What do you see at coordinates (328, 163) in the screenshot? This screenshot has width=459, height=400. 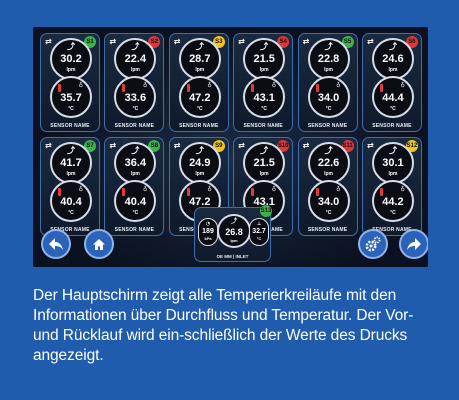 I see `flow-value: 22.6` at bounding box center [328, 163].